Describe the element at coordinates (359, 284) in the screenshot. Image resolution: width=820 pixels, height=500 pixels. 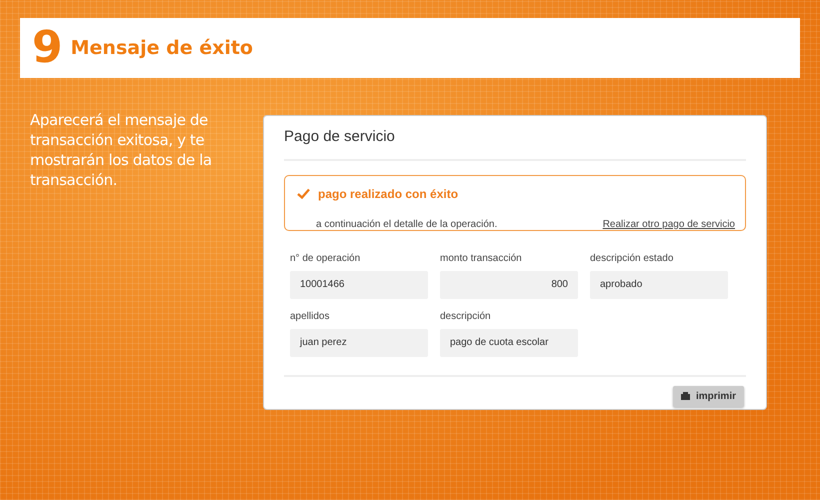
I see `field-value: 10001466` at that location.